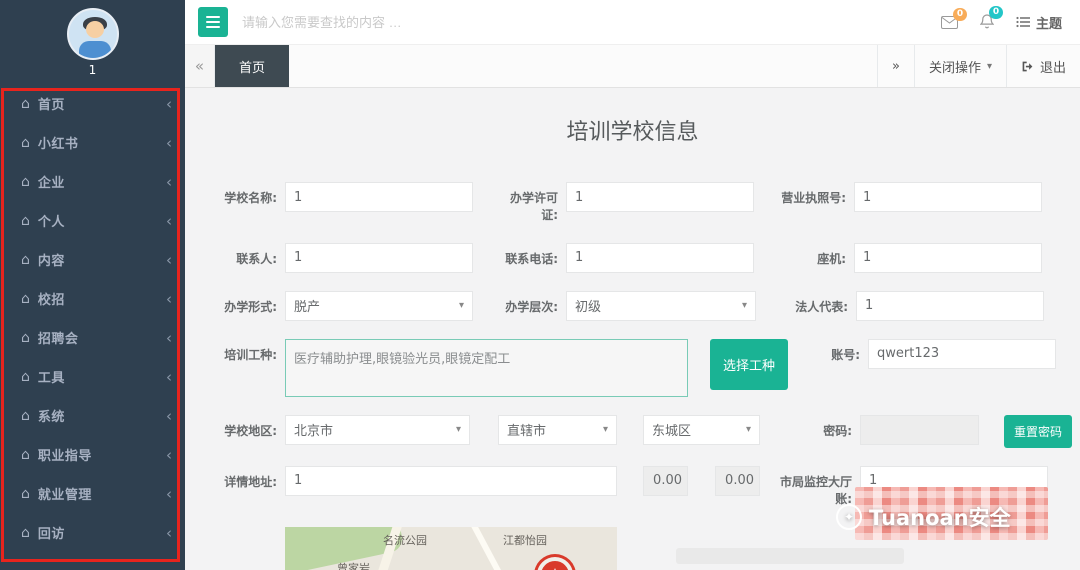 The image size is (1080, 570). What do you see at coordinates (661, 305) in the screenshot?
I see `study-level-select: 初级 ▾` at bounding box center [661, 305].